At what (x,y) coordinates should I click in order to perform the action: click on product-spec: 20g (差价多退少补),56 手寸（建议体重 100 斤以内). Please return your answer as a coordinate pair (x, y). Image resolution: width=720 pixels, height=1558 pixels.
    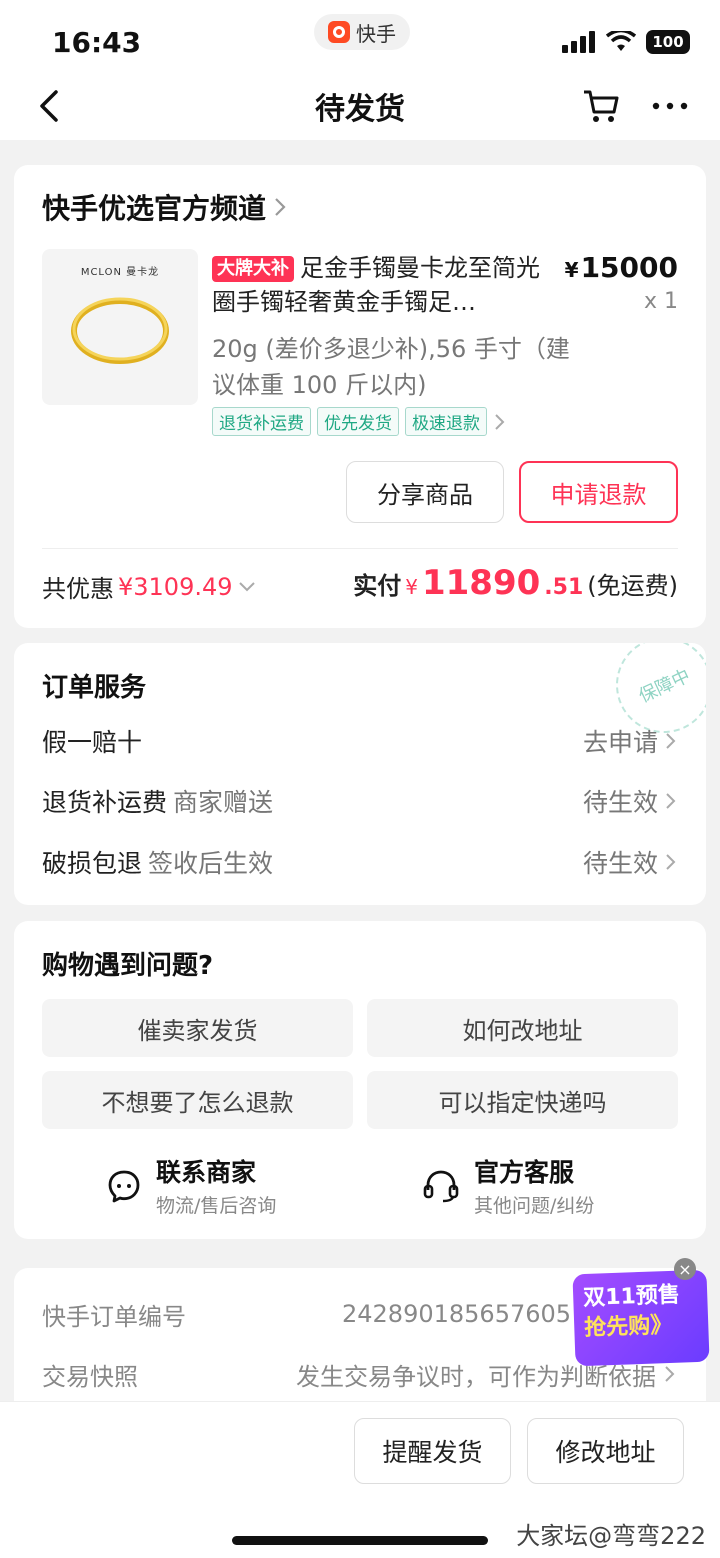
    Looking at the image, I should click on (391, 367).